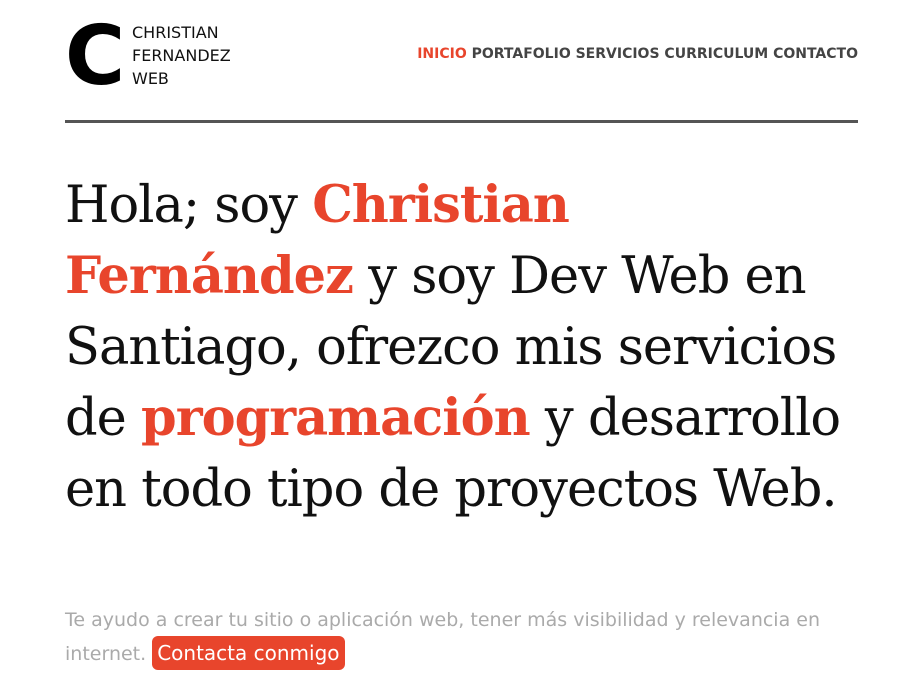  Describe the element at coordinates (248, 653) in the screenshot. I see `contact-button: Contacta conmigo` at that location.